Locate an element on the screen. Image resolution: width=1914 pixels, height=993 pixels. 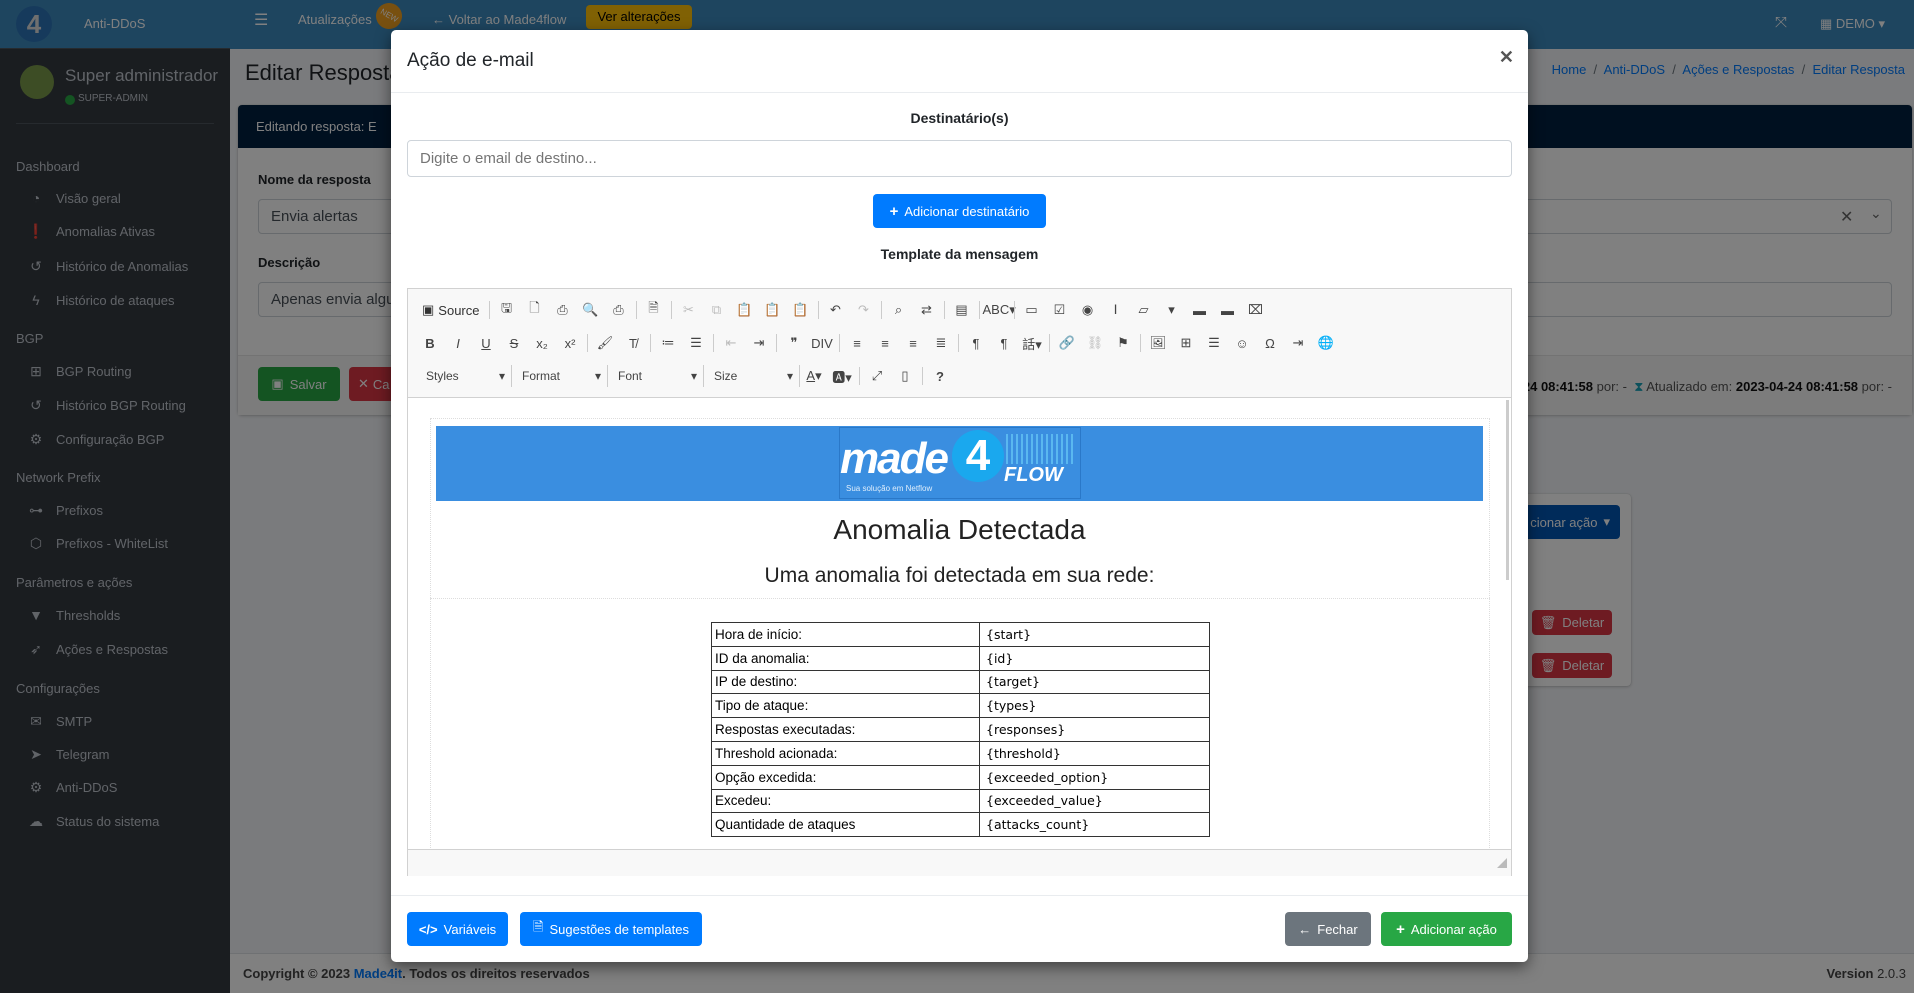
help-icon: ? is located at coordinates (940, 376).